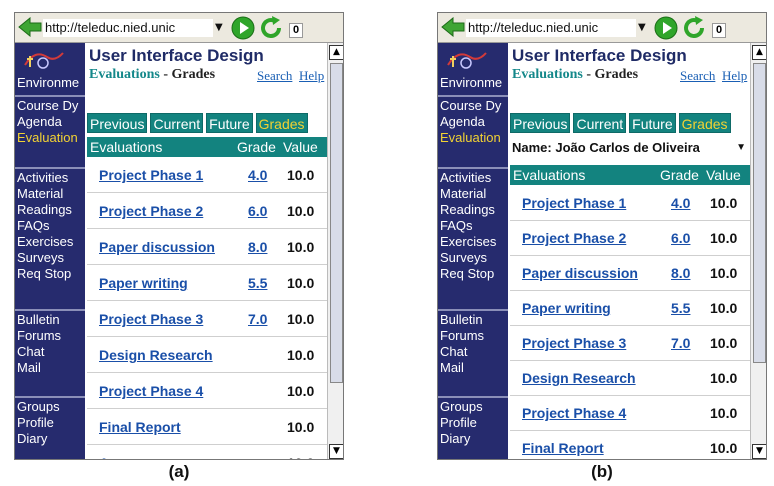 This screenshot has width=774, height=486. I want to click on chevron-down-icon: ▼, so click(741, 148).